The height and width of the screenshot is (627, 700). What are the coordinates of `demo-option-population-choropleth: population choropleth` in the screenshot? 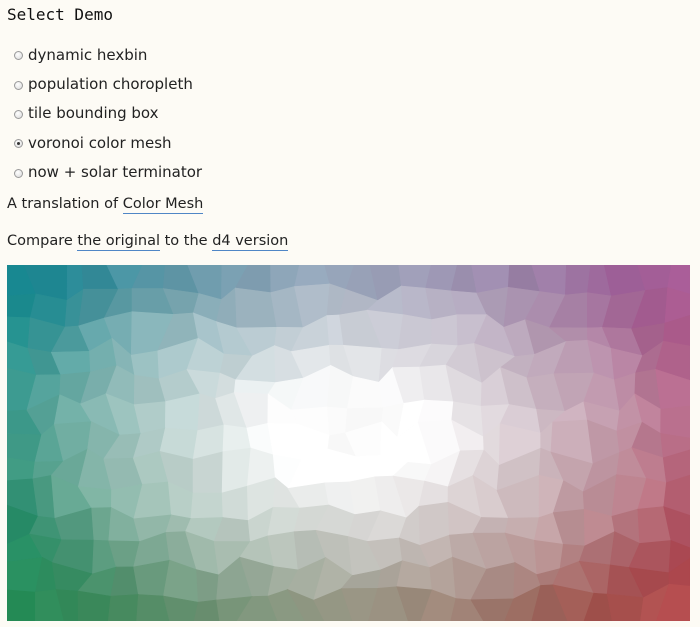 It's located at (108, 83).